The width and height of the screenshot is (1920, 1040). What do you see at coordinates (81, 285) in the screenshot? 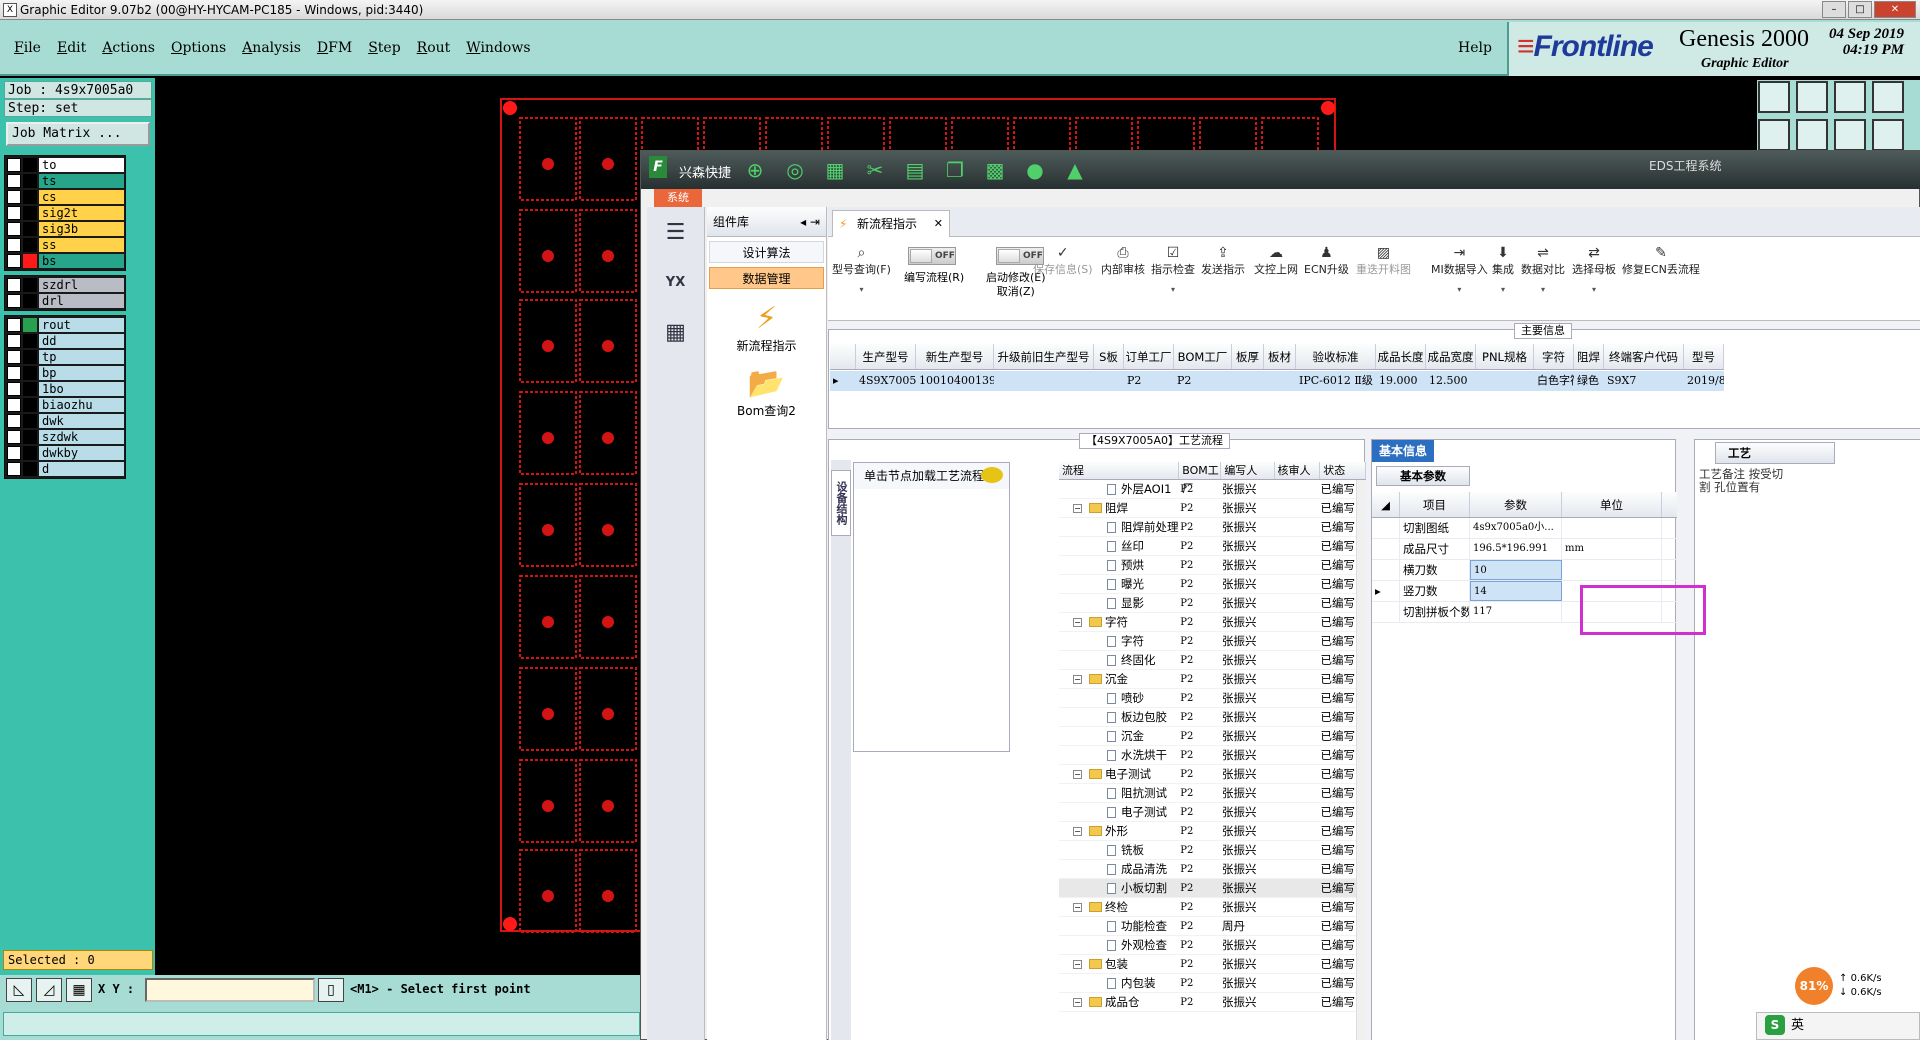
I see `layer-name: szdrl` at bounding box center [81, 285].